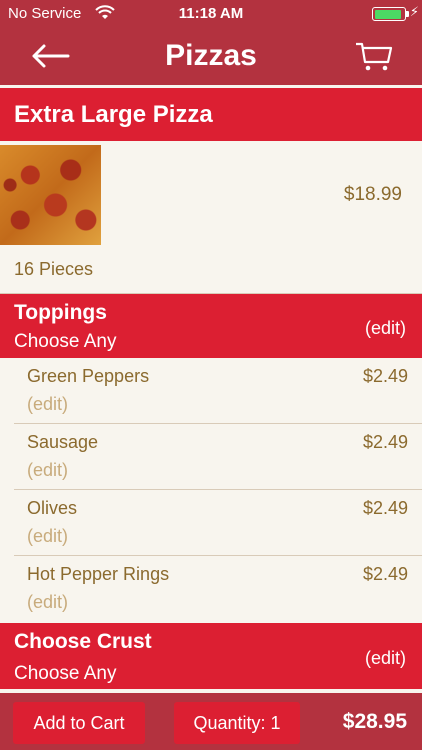 This screenshot has height=750, width=422. Describe the element at coordinates (407, 14) in the screenshot. I see `battery-cap` at that location.